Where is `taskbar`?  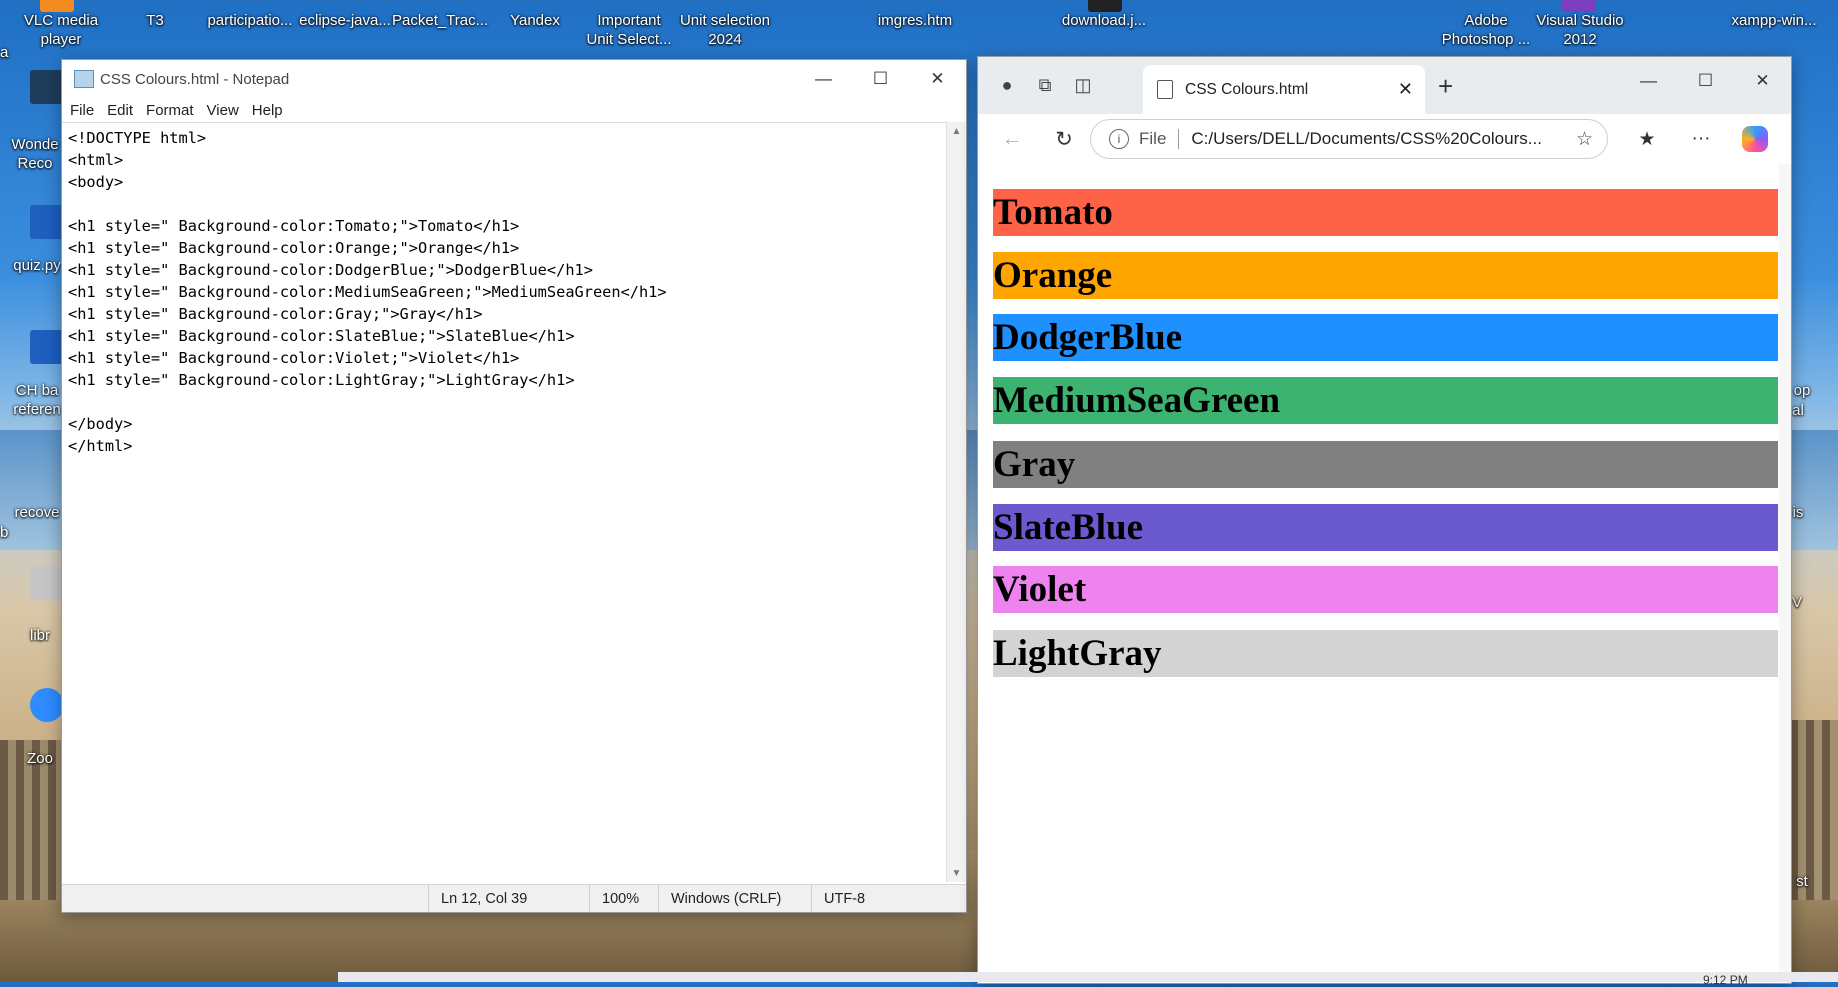
taskbar is located at coordinates (1088, 977).